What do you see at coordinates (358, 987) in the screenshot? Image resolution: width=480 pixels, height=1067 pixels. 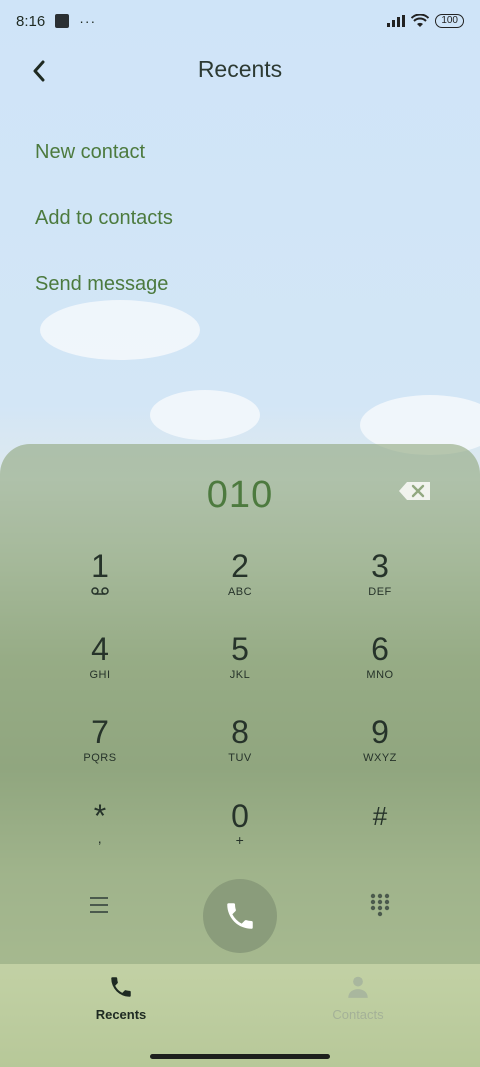 I see `person-icon` at bounding box center [358, 987].